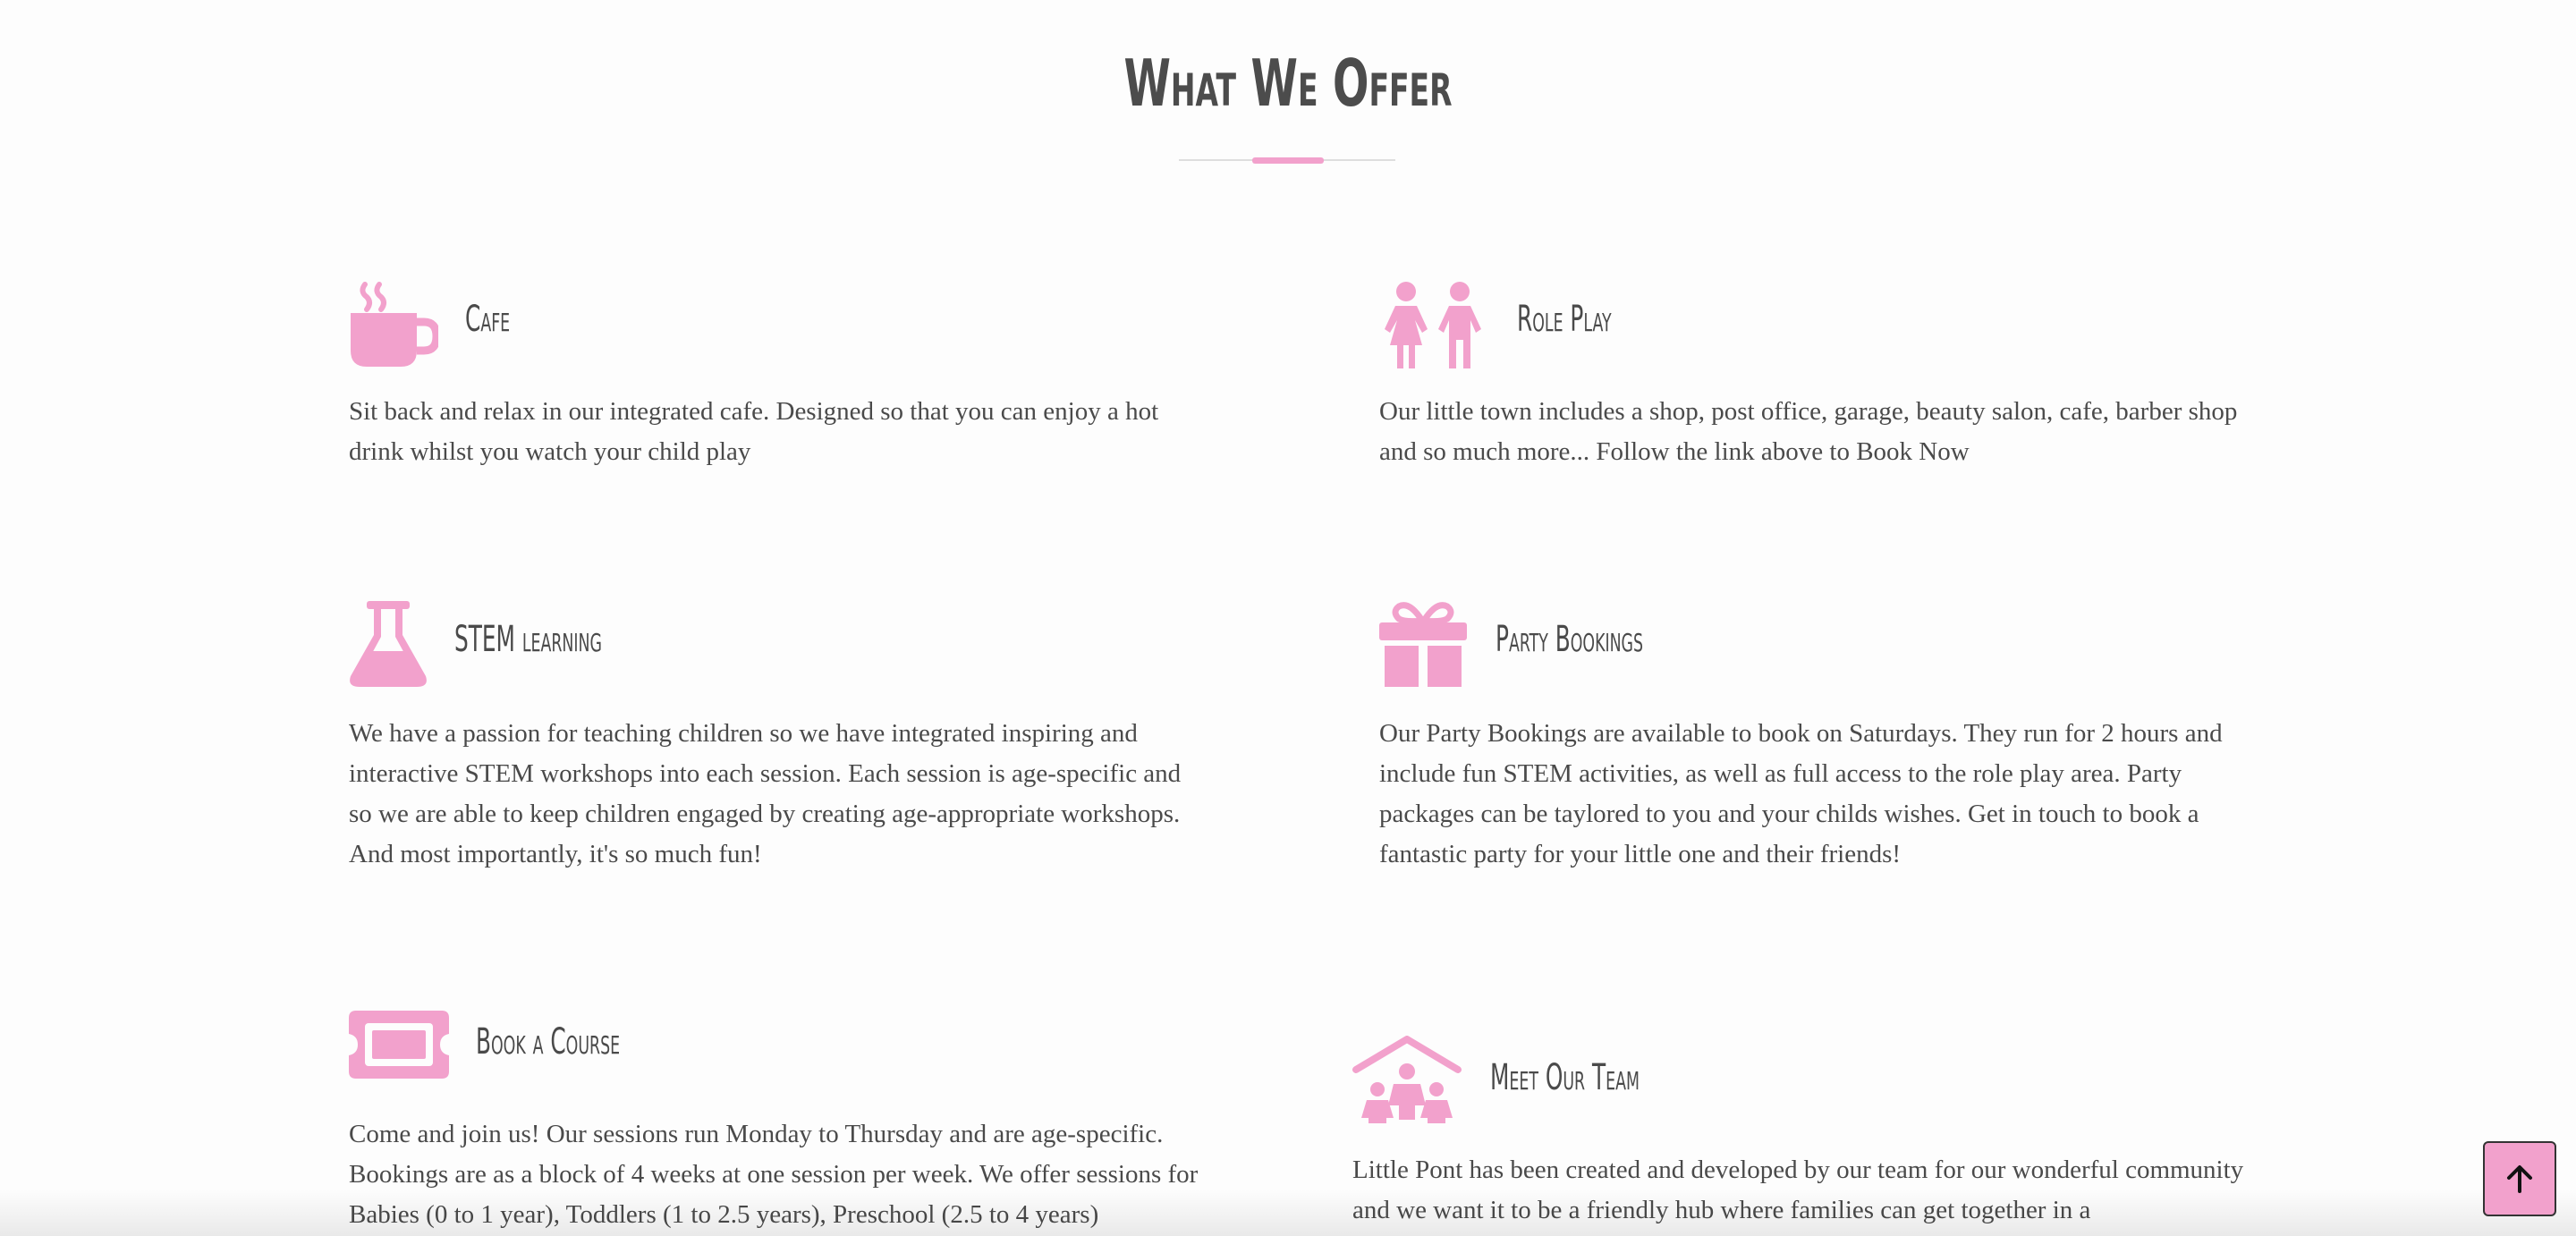  What do you see at coordinates (1423, 645) in the screenshot?
I see `gift-icon` at bounding box center [1423, 645].